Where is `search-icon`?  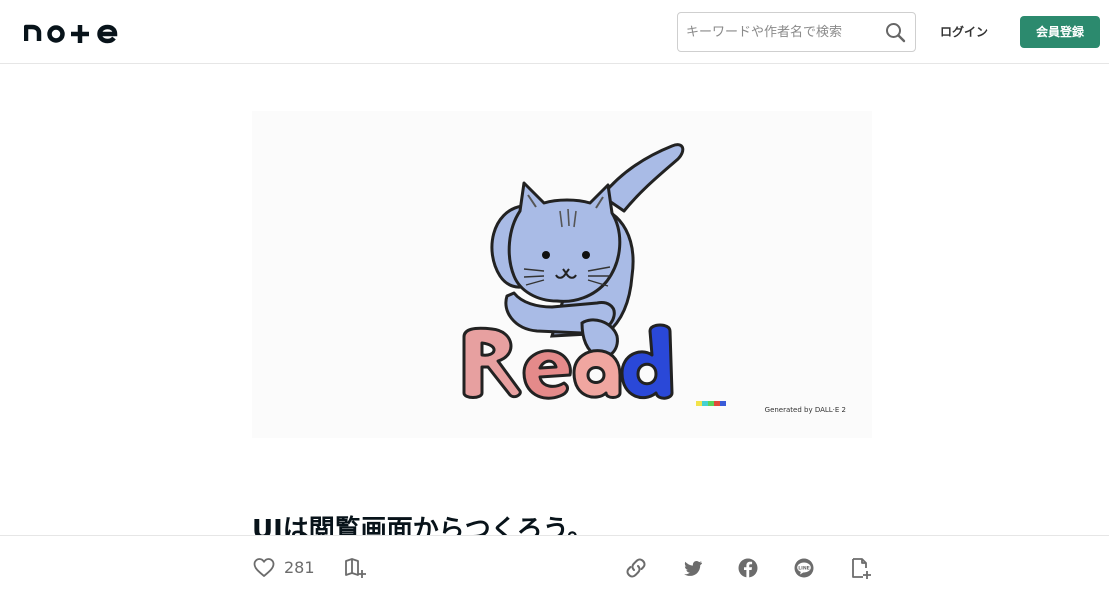 search-icon is located at coordinates (895, 32).